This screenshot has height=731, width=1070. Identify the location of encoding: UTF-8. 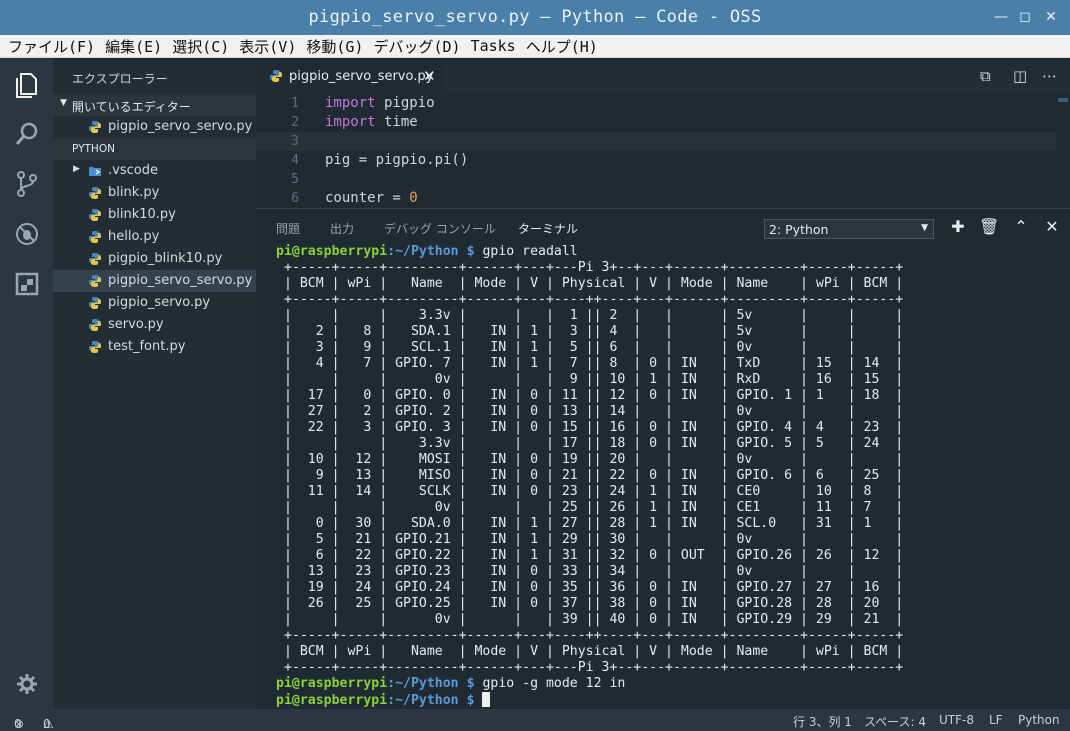
(956, 720).